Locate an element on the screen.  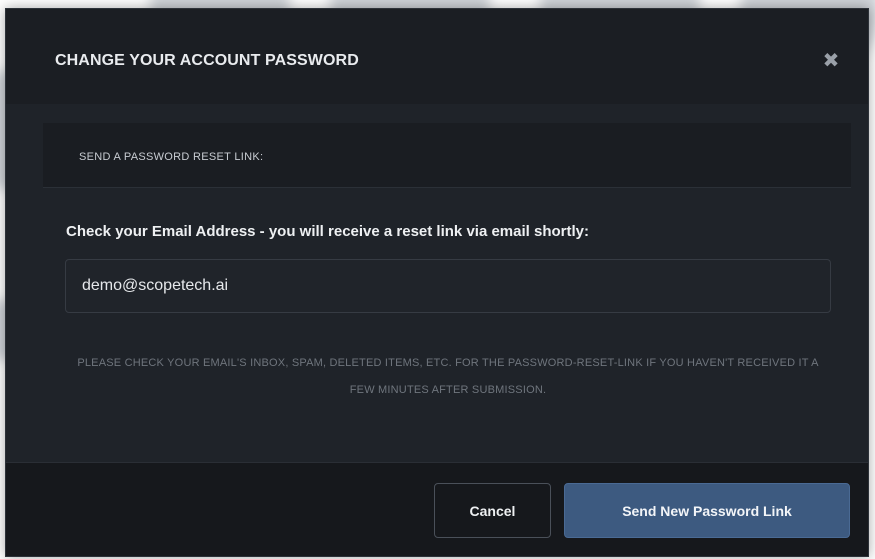
send-password-link-button: Send New Password Link is located at coordinates (707, 510).